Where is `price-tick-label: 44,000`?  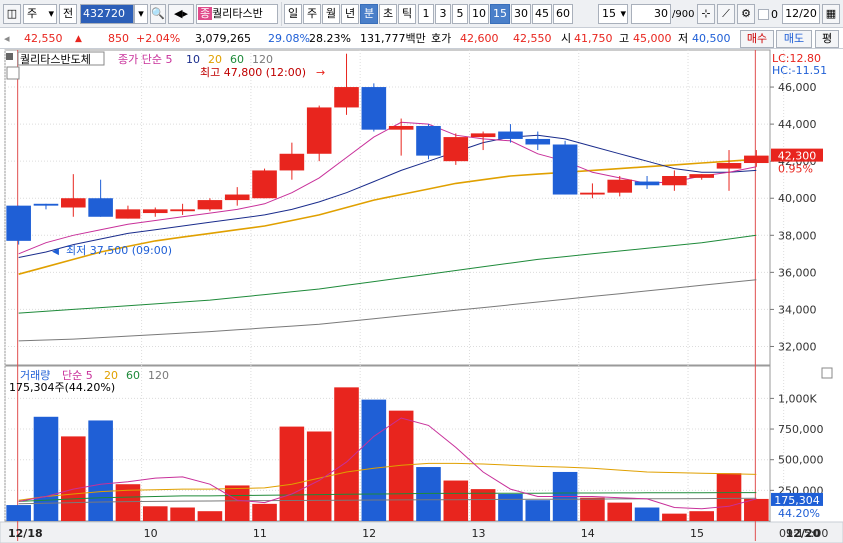
price-tick-label: 44,000 is located at coordinates (797, 124).